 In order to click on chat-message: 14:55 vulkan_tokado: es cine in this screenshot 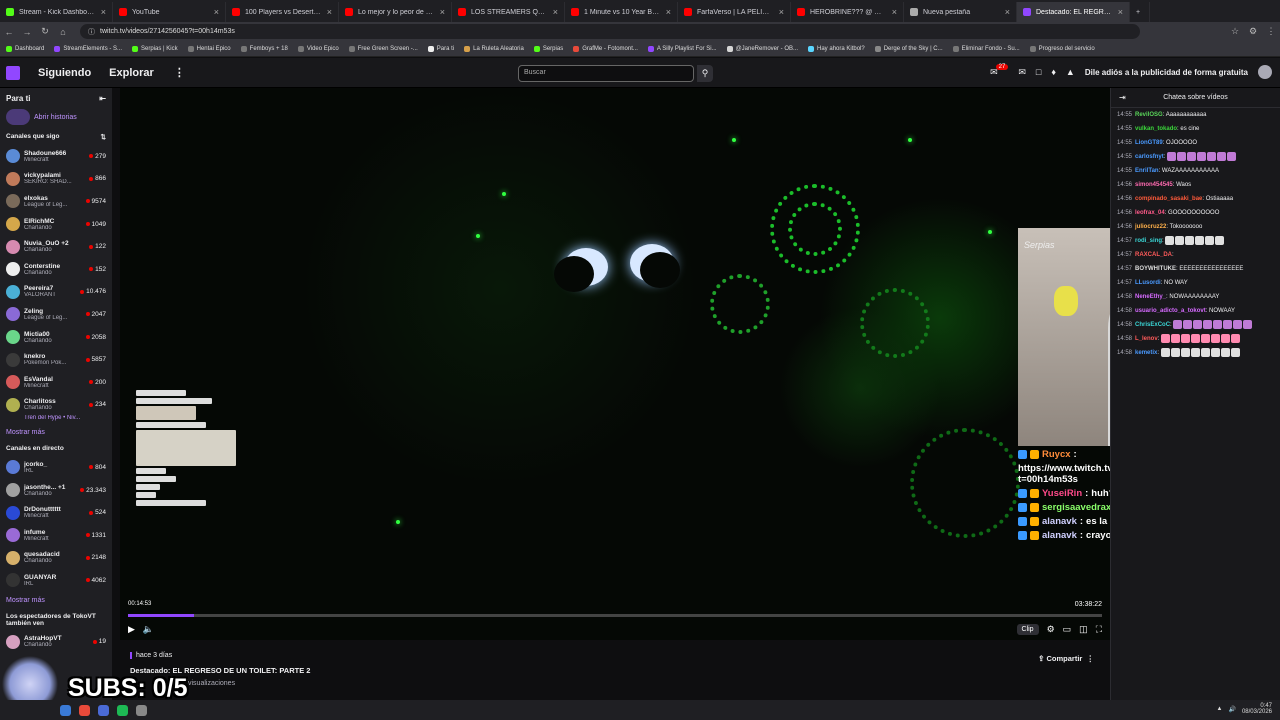, I will do `click(1195, 129)`.